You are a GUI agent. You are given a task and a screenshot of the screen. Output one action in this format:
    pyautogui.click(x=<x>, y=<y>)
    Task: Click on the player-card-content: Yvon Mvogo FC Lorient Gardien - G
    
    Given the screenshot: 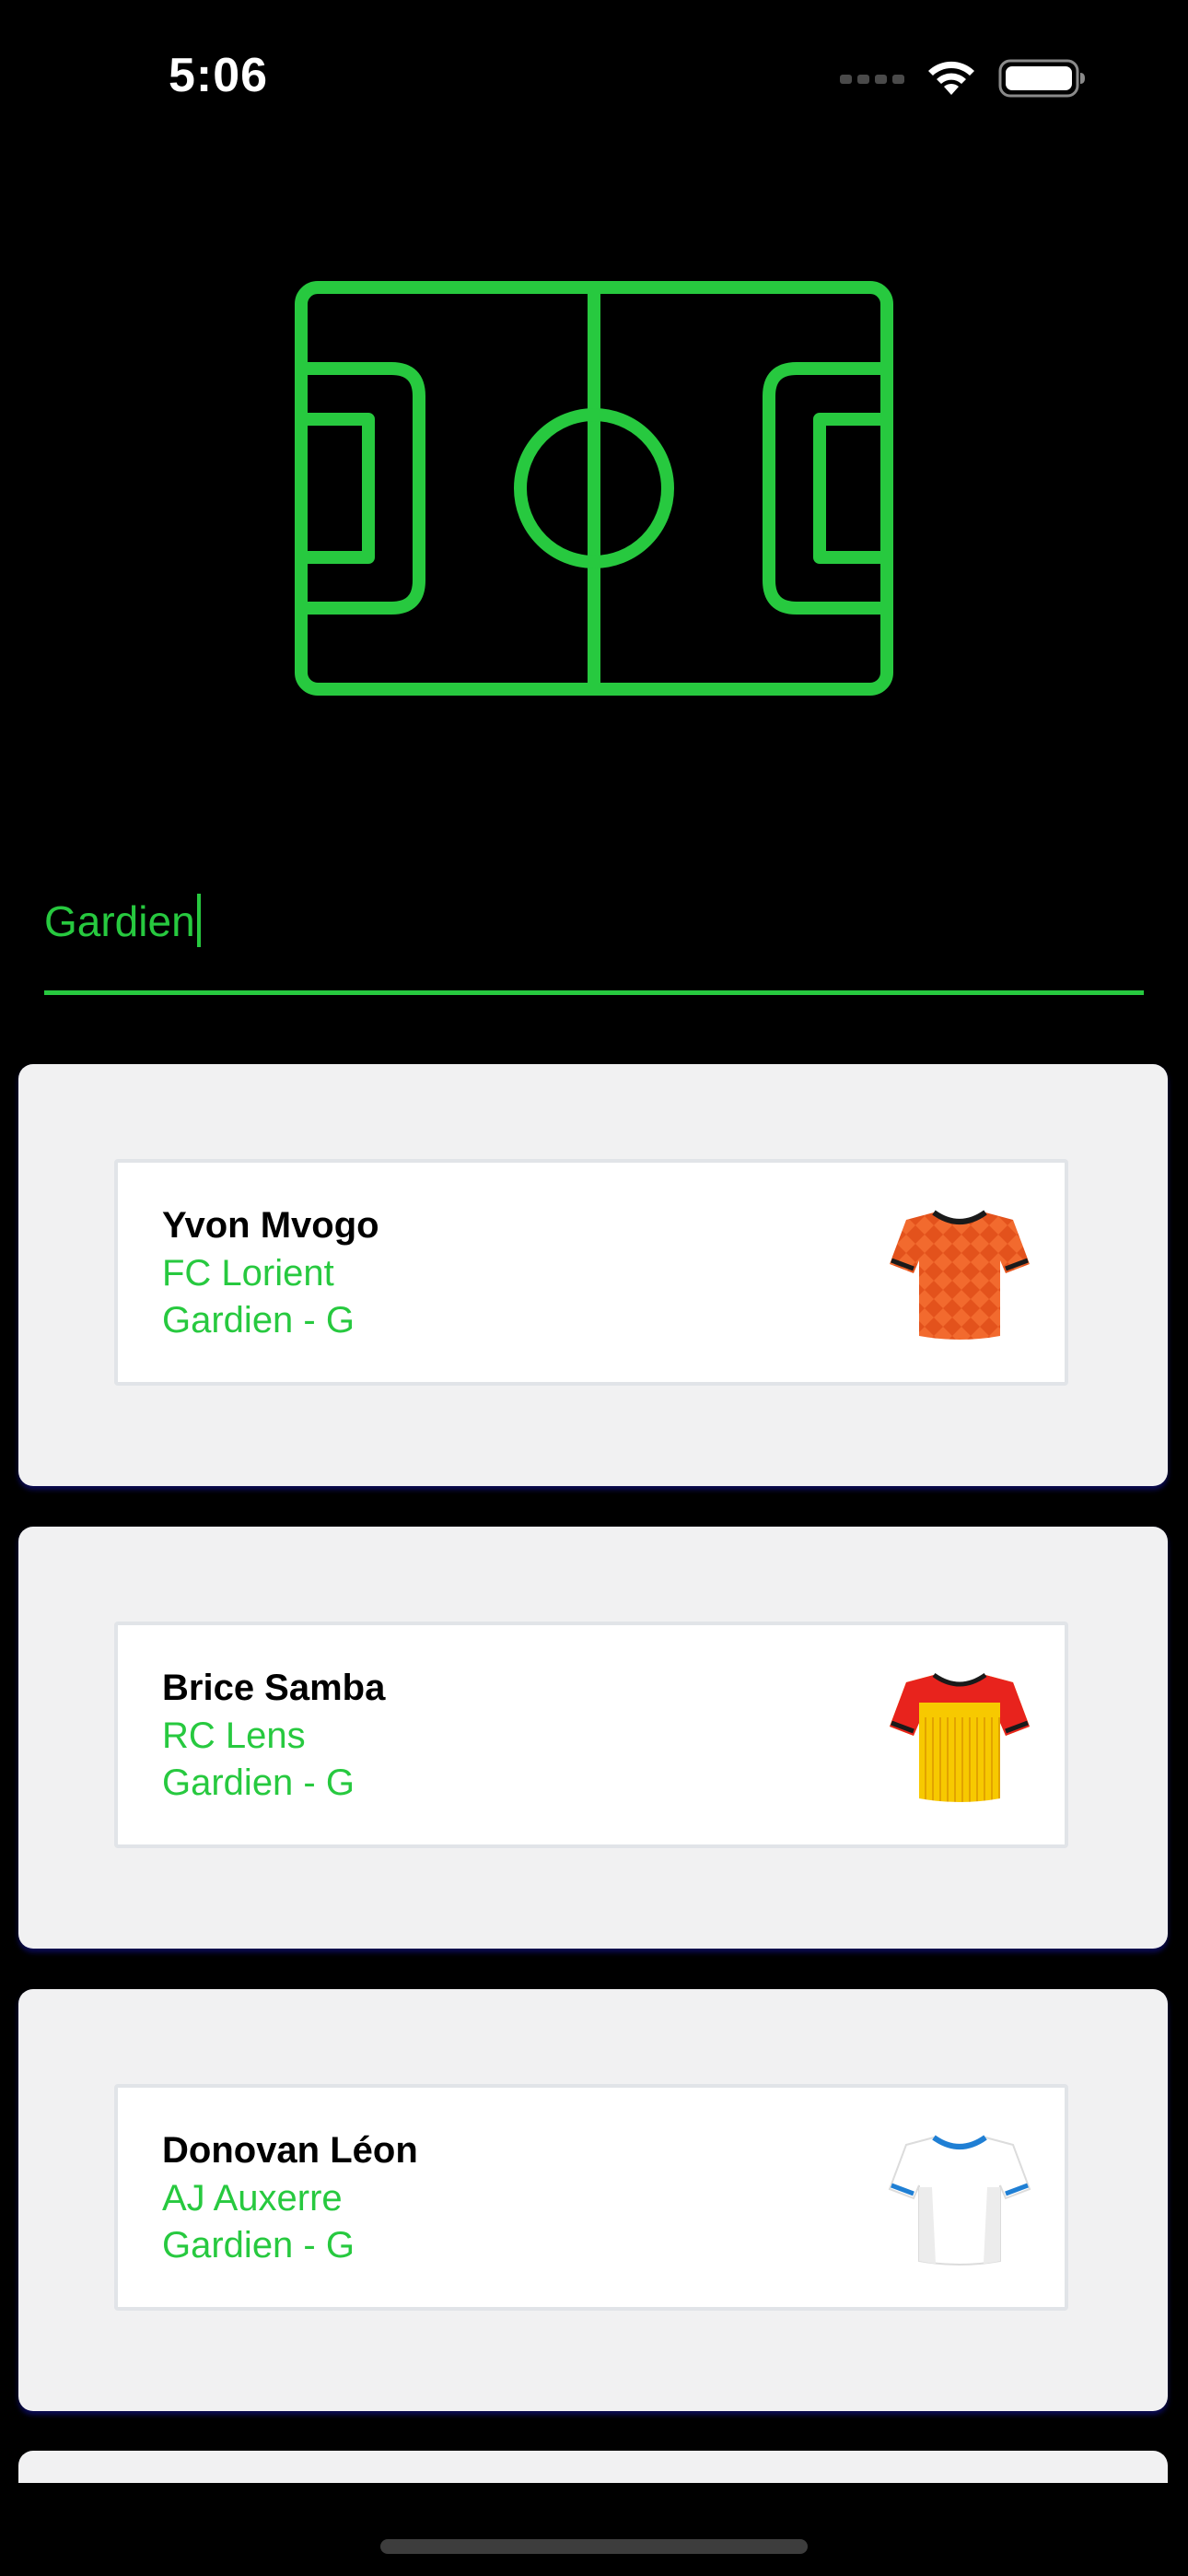 What is the action you would take?
    pyautogui.click(x=591, y=1272)
    